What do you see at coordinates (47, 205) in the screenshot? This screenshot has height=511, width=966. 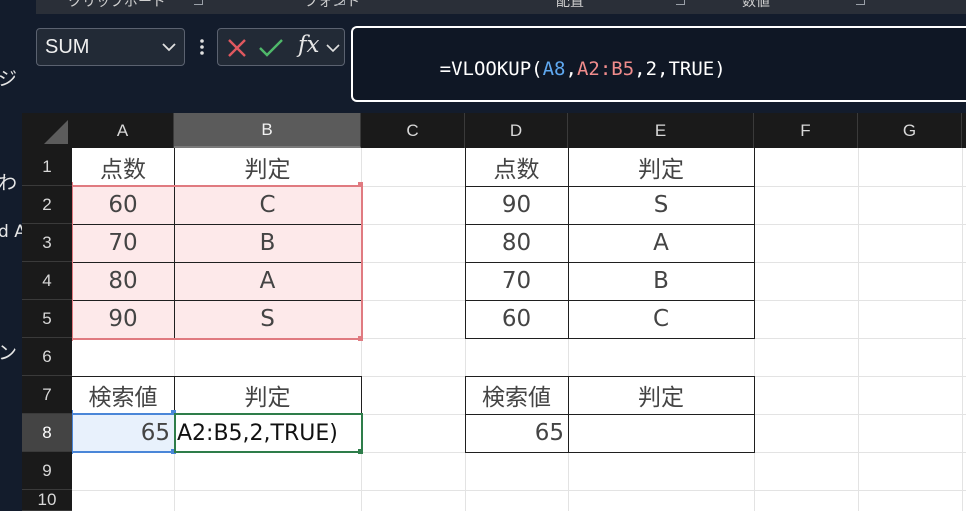 I see `row-header-2: 2` at bounding box center [47, 205].